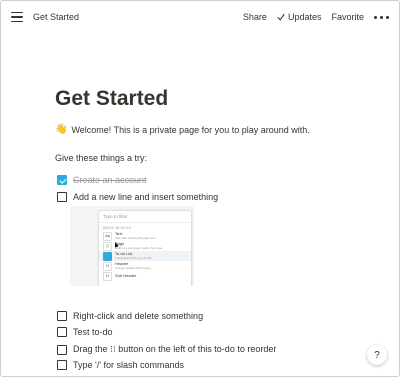  I want to click on todo-item: Create an account, so click(102, 180).